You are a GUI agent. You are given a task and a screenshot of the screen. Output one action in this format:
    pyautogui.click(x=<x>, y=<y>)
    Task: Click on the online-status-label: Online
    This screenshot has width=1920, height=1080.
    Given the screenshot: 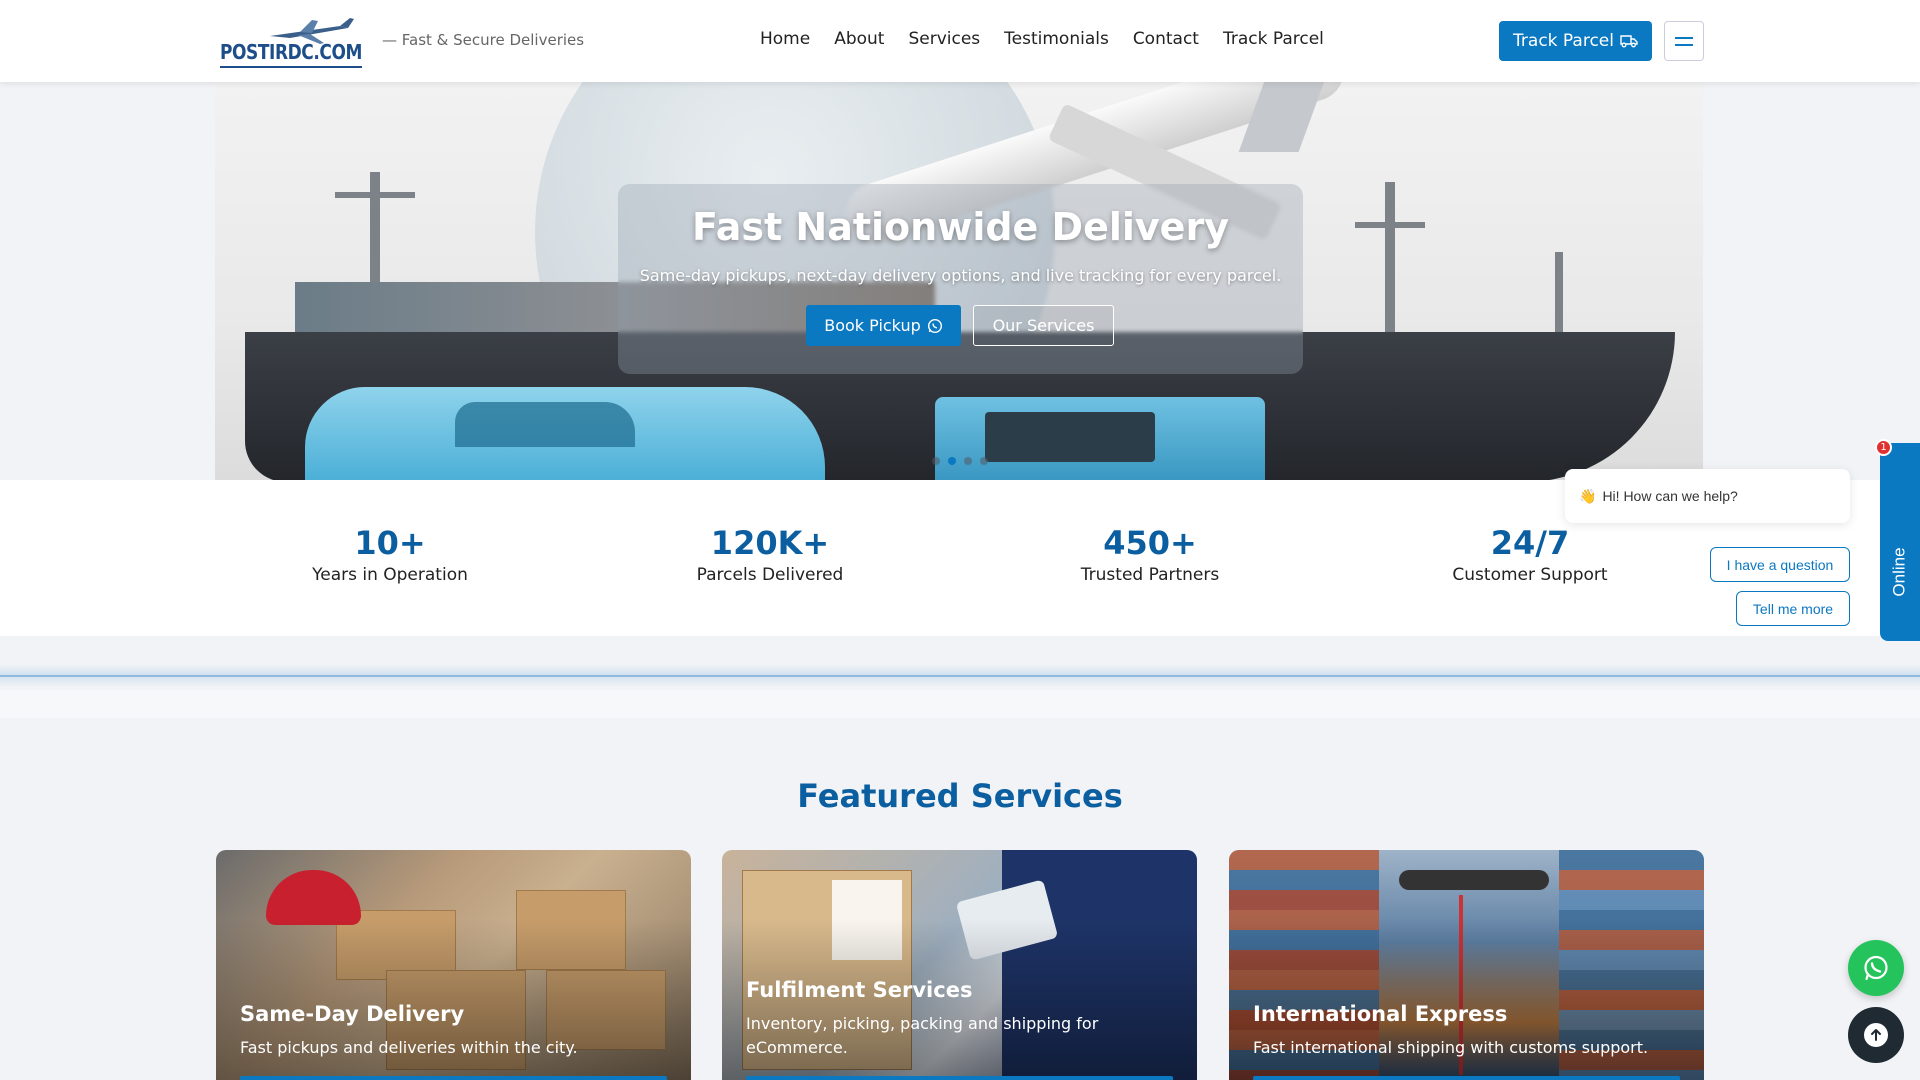 What is the action you would take?
    pyautogui.click(x=1900, y=572)
    